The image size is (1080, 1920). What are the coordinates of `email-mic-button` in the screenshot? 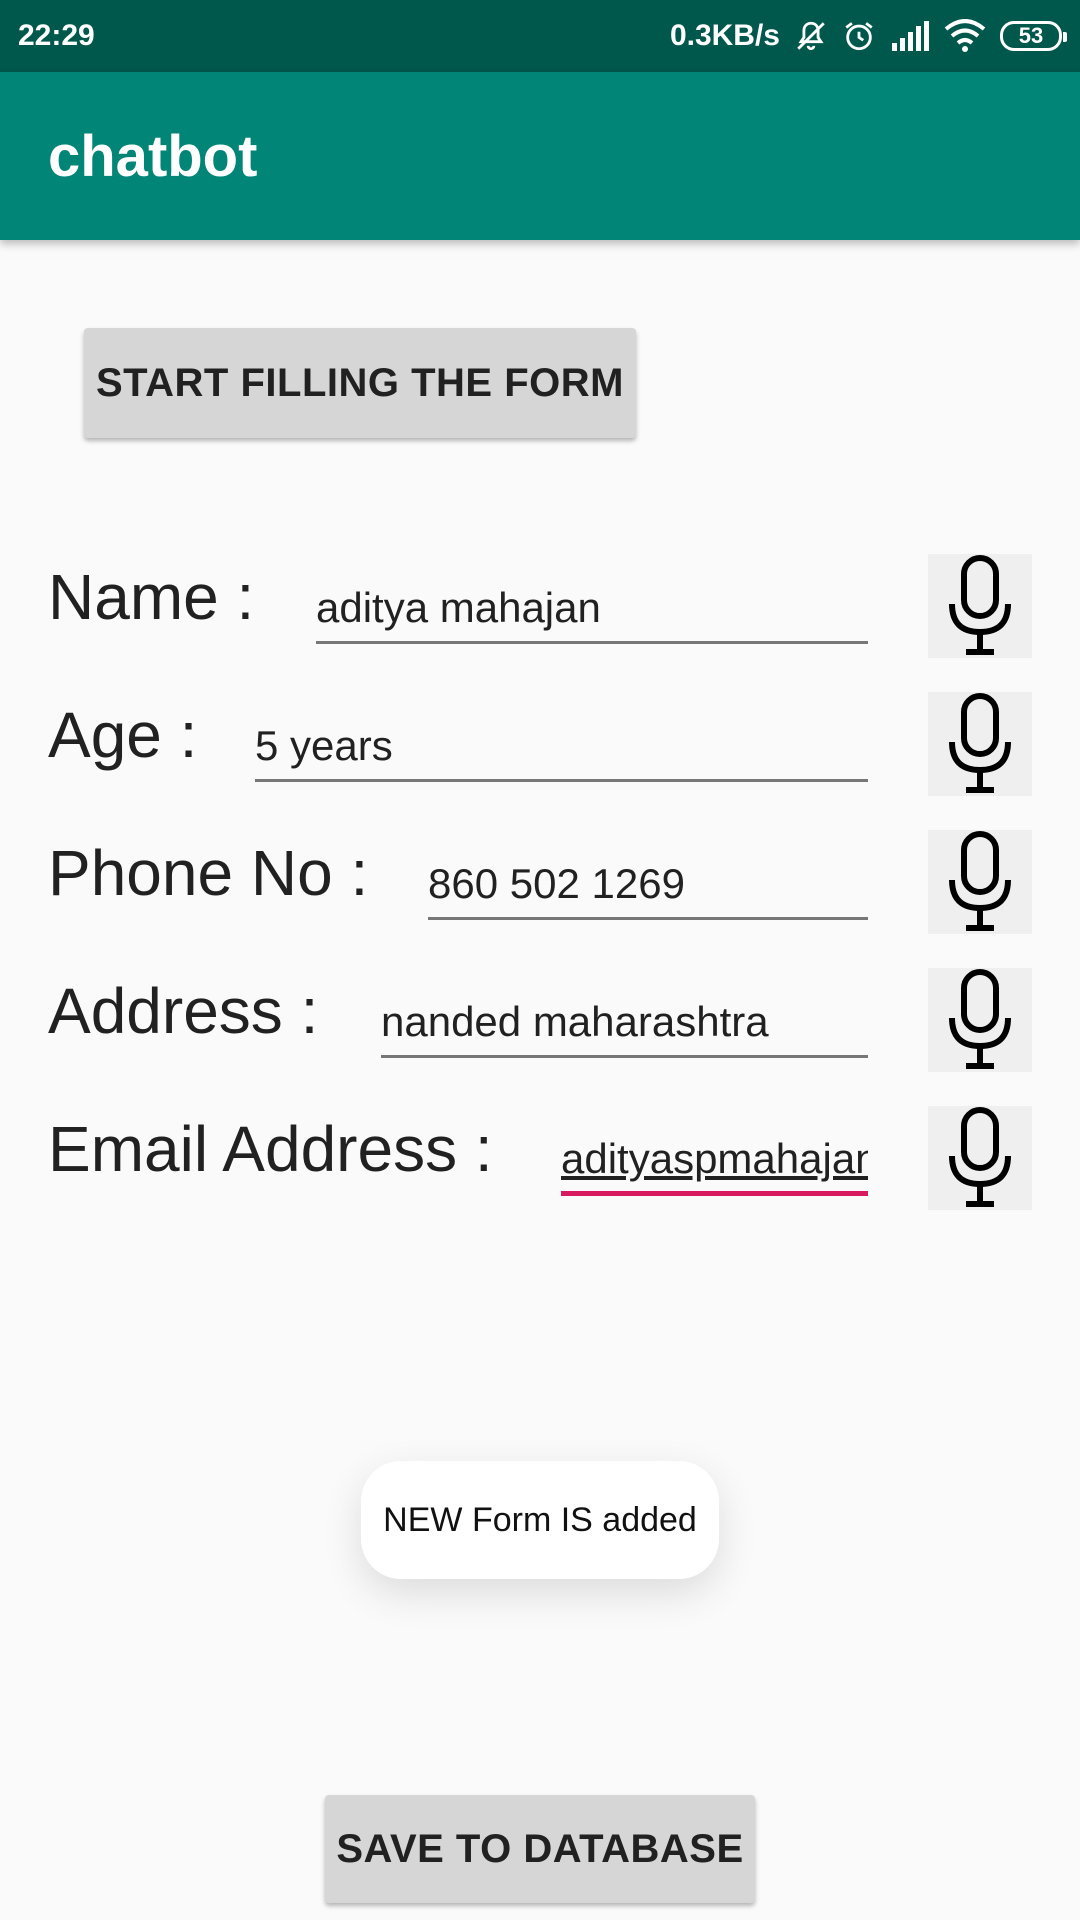 It's located at (980, 1158).